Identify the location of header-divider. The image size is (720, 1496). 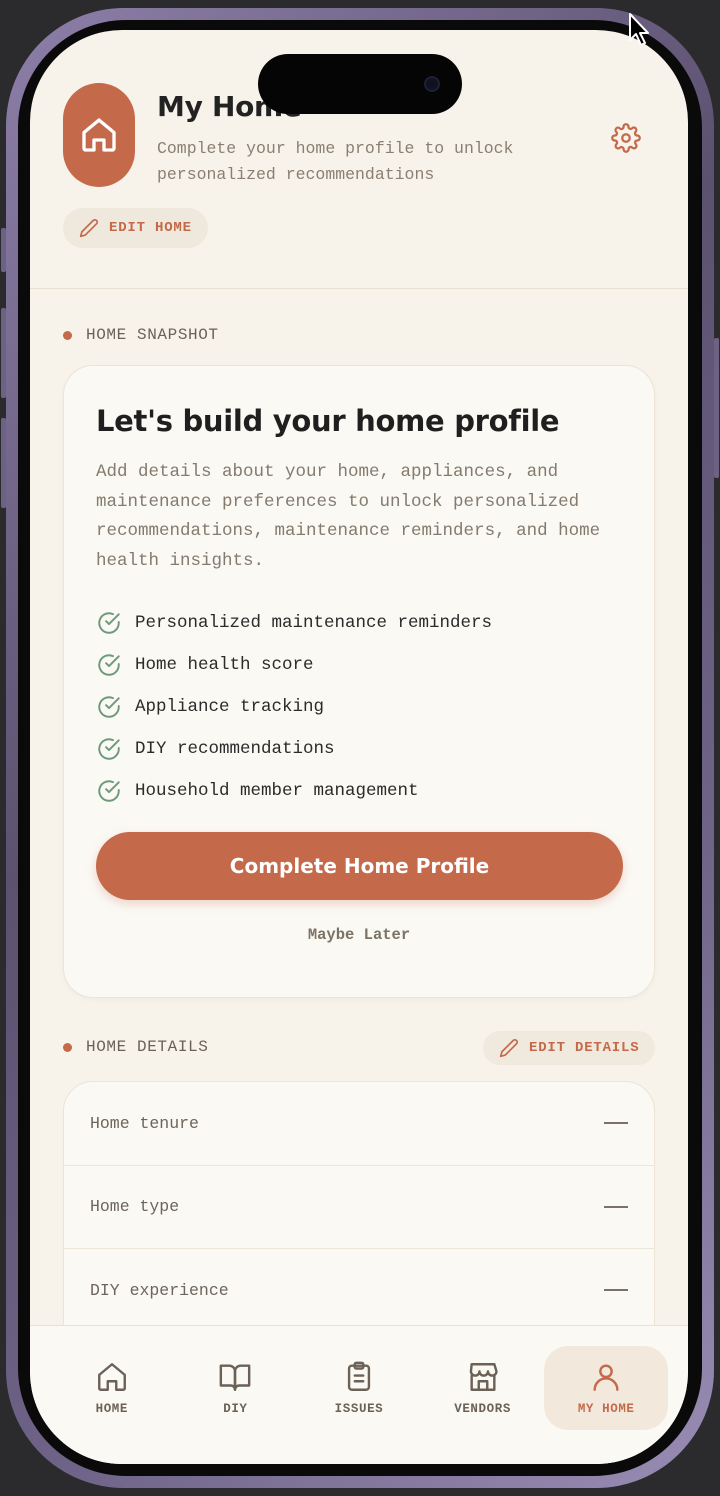
(359, 288).